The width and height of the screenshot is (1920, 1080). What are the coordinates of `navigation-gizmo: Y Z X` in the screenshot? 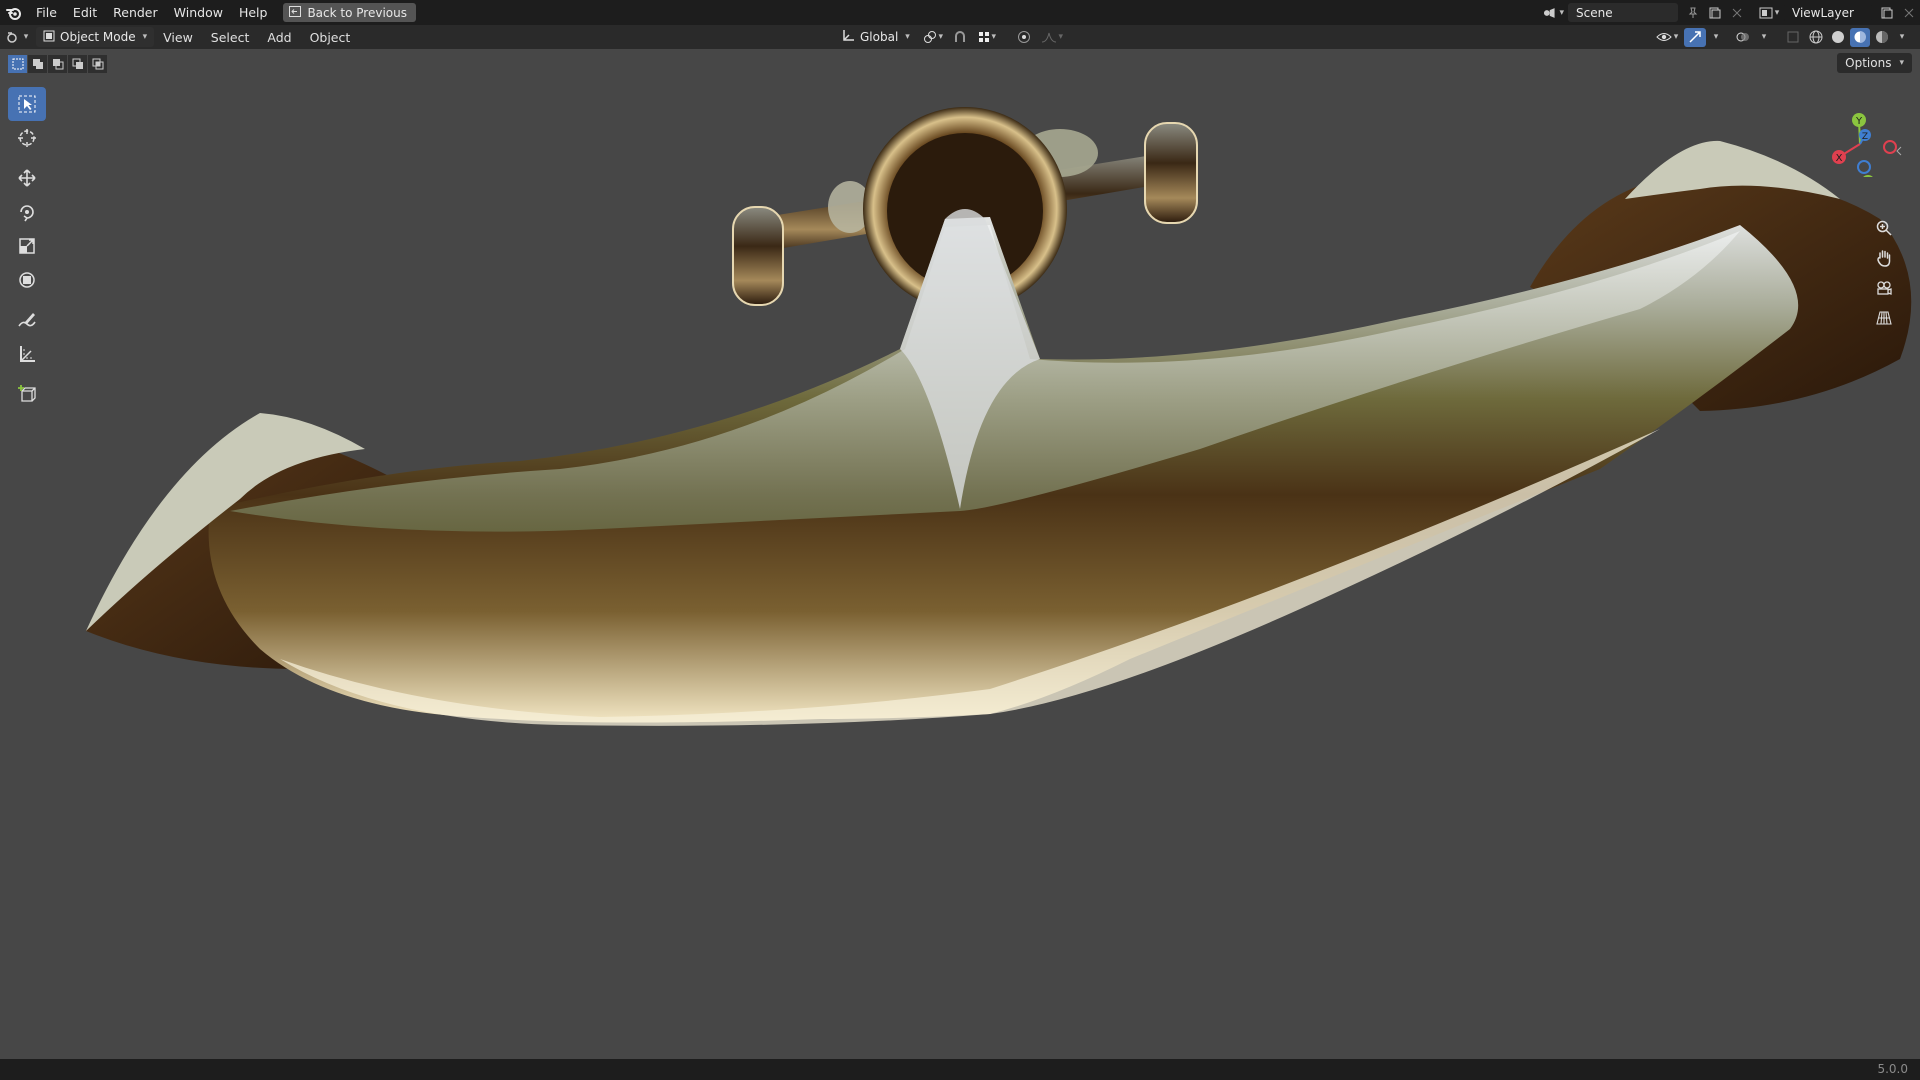 It's located at (1853, 217).